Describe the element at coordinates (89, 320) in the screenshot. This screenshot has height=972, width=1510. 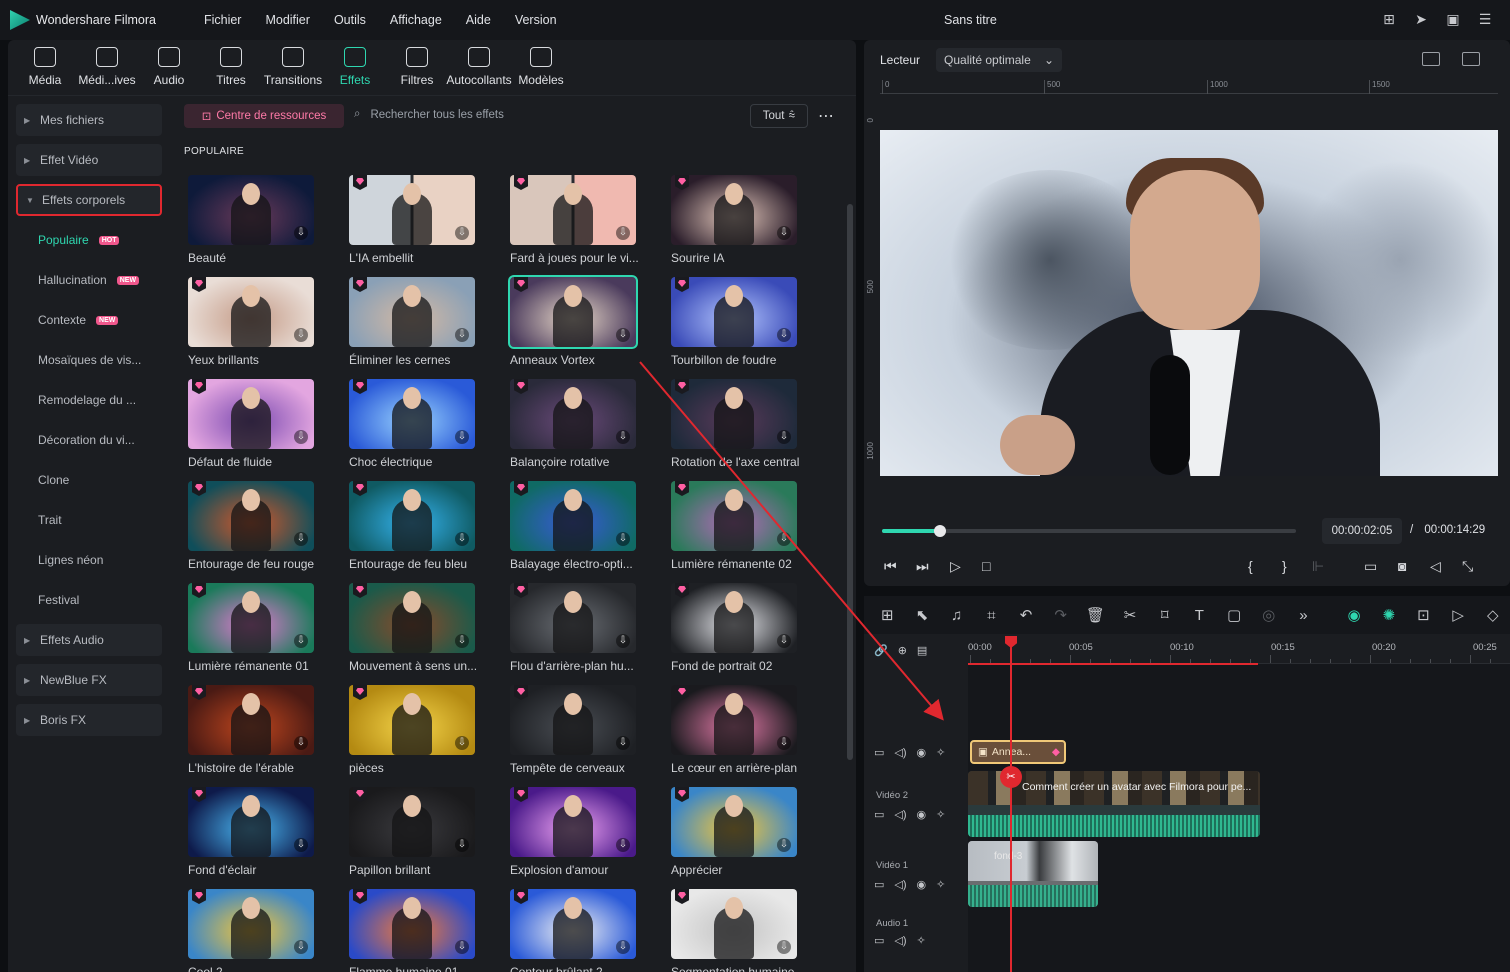
I see `sidebar-item: Contexte NEW` at that location.